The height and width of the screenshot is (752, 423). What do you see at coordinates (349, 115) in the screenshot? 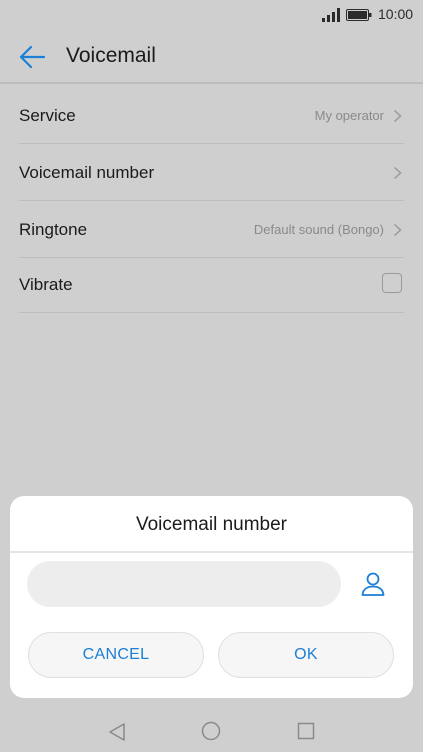
I see `setting-value: My operator` at bounding box center [349, 115].